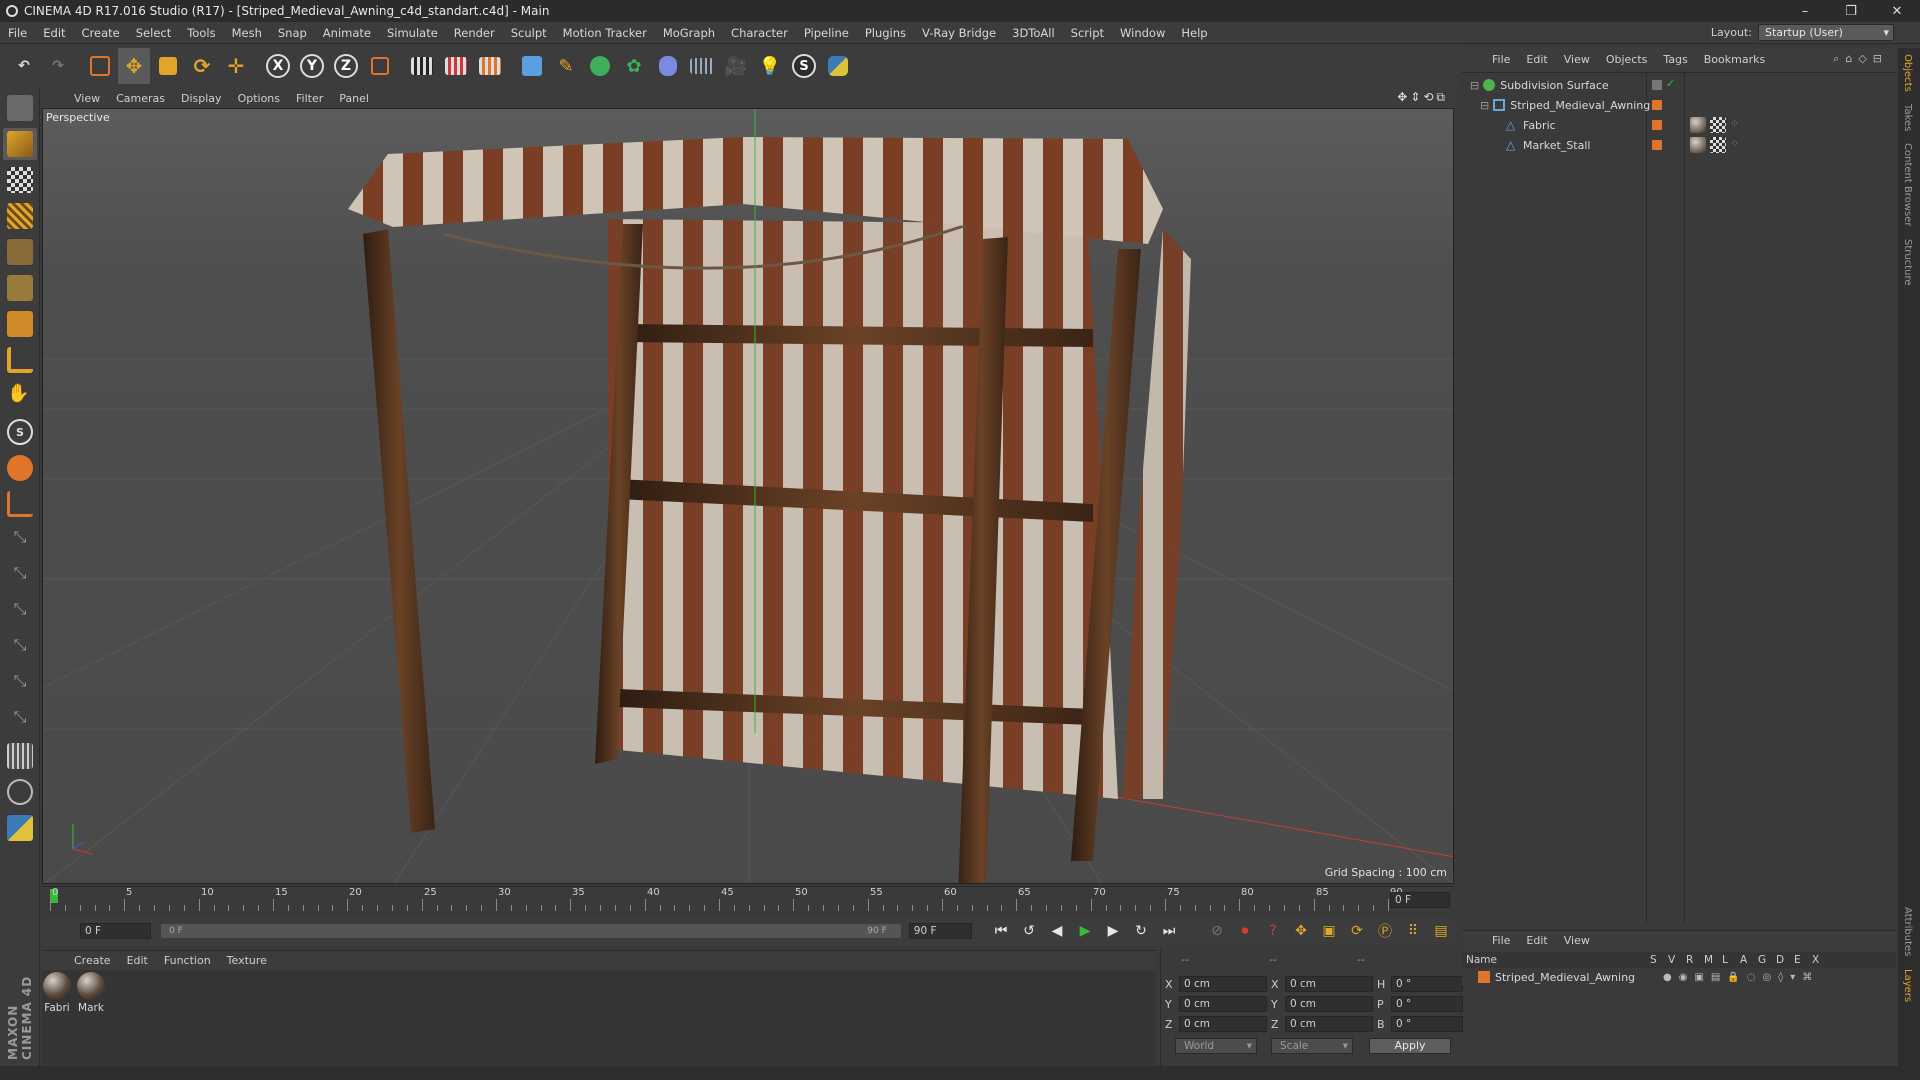  What do you see at coordinates (1273, 931) in the screenshot?
I see `keyframe-selection-button: ?` at bounding box center [1273, 931].